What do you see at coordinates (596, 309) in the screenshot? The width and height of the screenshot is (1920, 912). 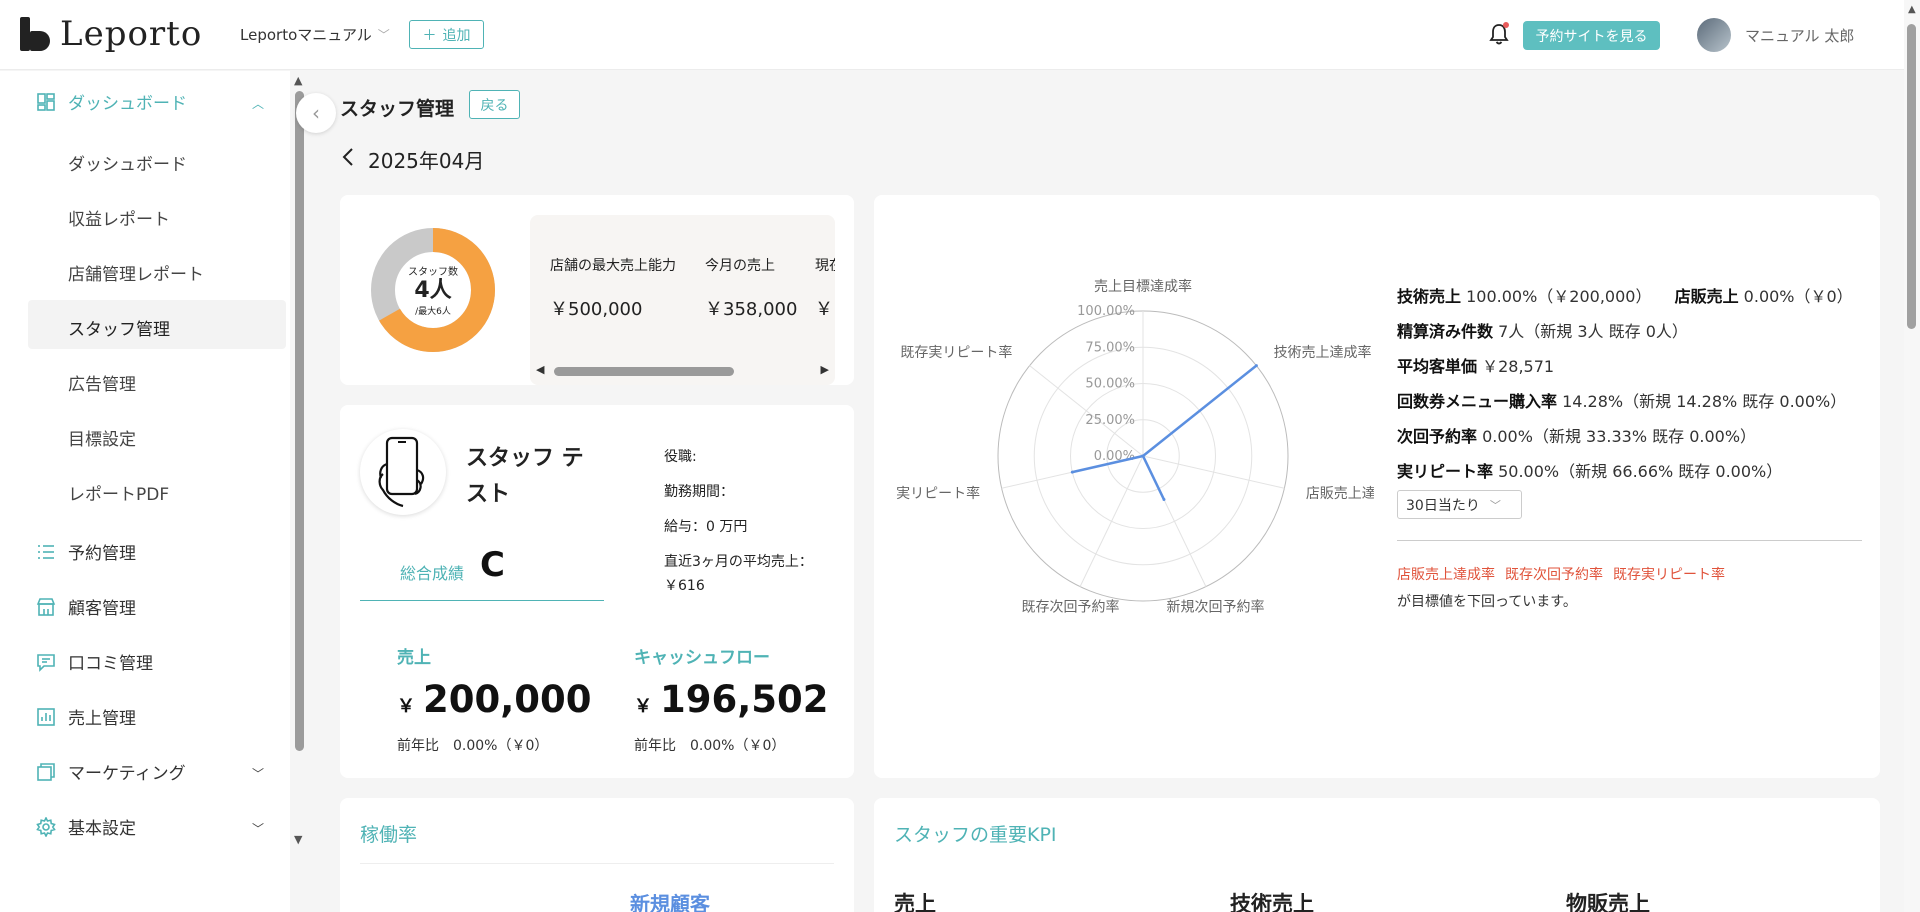 I see `capacity-max-value: ￥500,000` at bounding box center [596, 309].